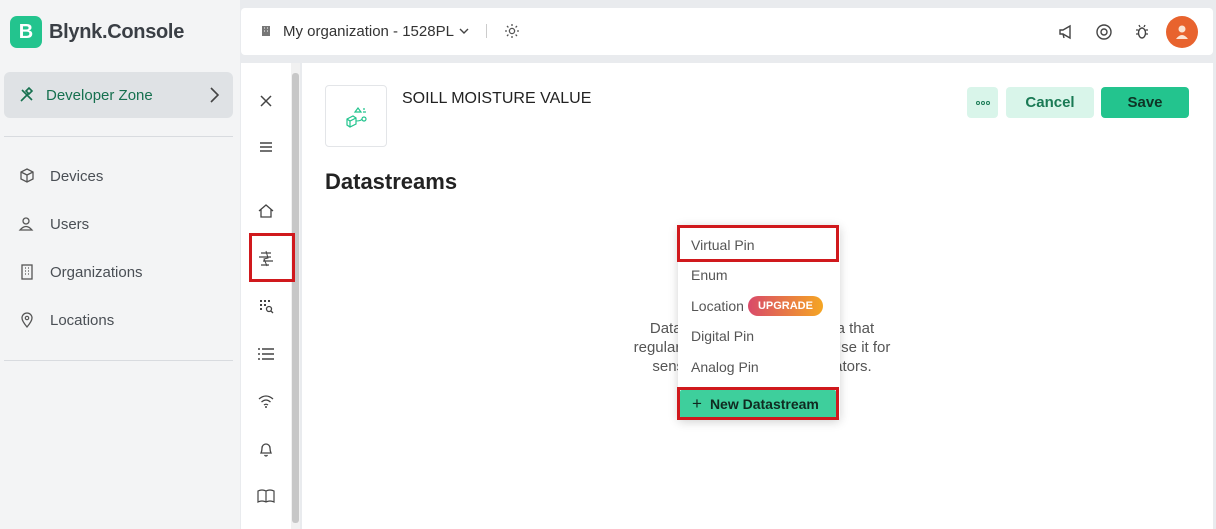 The image size is (1216, 529). I want to click on org-selector: My organization - 1528PL, so click(390, 31).